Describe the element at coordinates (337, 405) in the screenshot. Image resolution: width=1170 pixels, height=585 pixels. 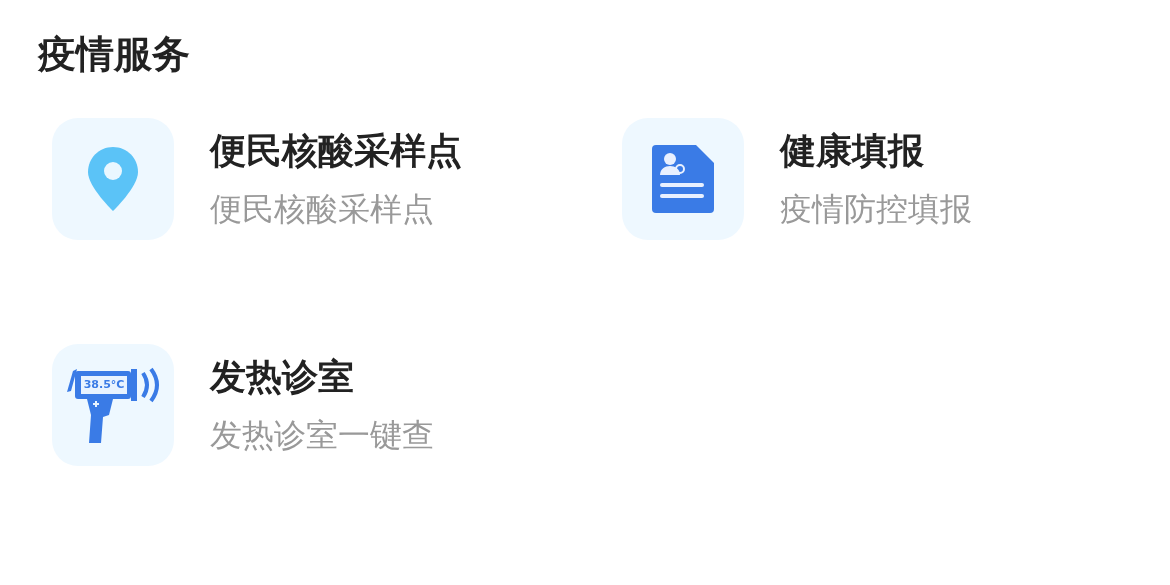
I see `service-item: 38.5°C 发热诊室 发热诊室一键查` at that location.